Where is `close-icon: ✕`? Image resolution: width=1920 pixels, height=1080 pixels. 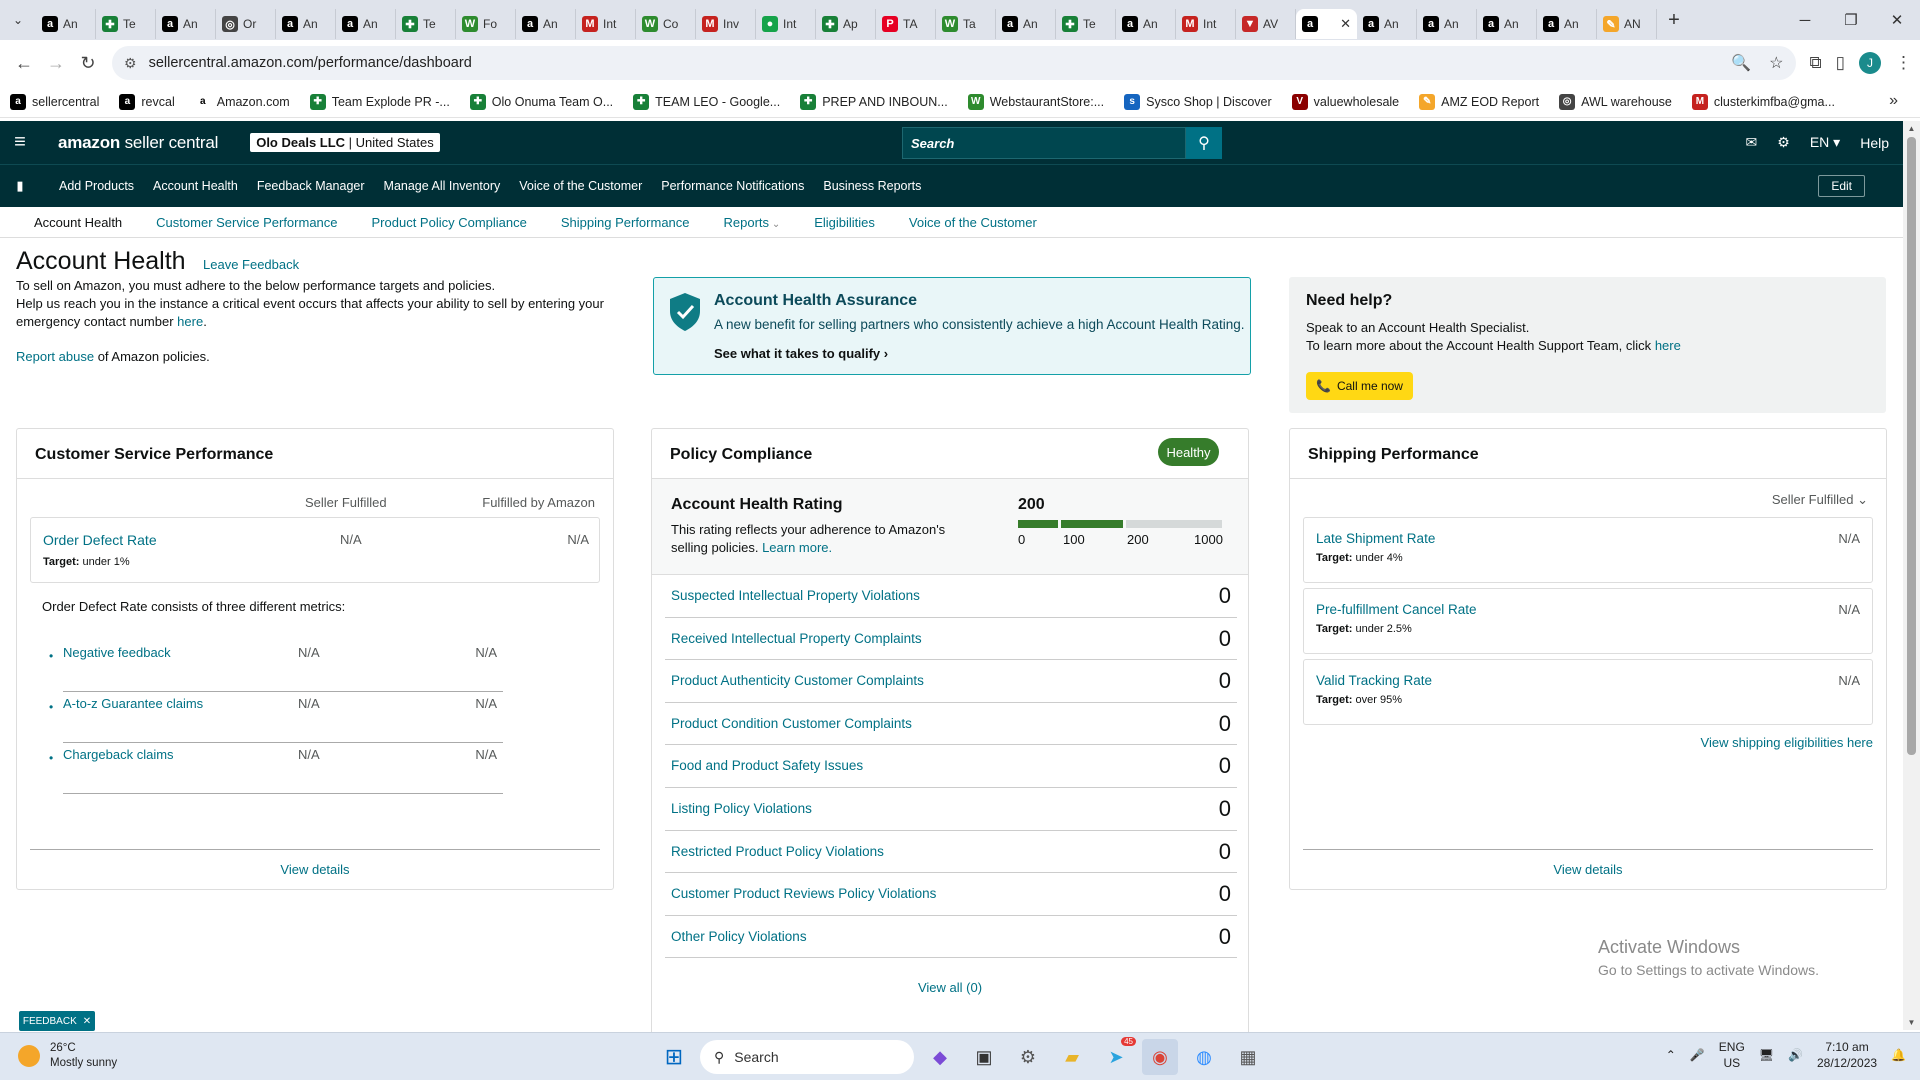
close-icon: ✕ is located at coordinates (87, 1021).